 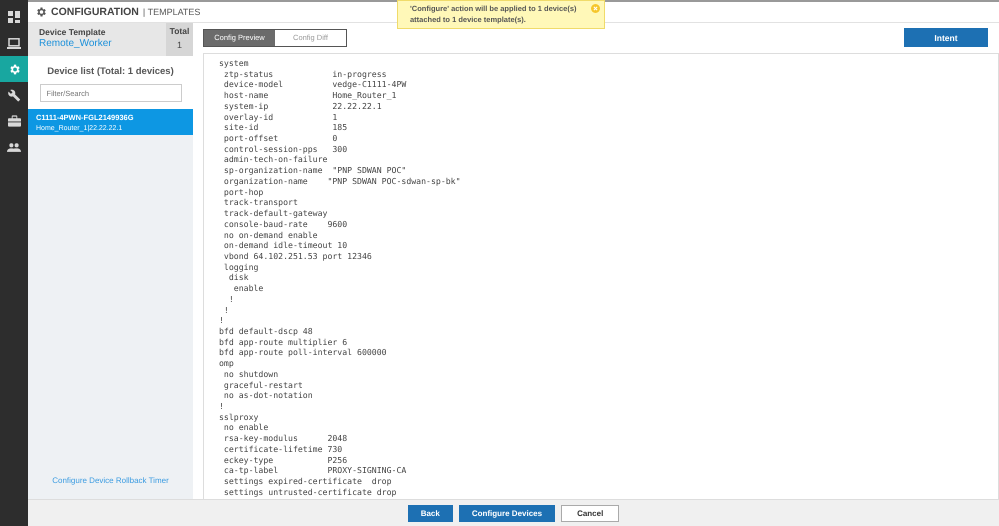 I want to click on page-subtitle: | TEMPLATES, so click(x=171, y=12).